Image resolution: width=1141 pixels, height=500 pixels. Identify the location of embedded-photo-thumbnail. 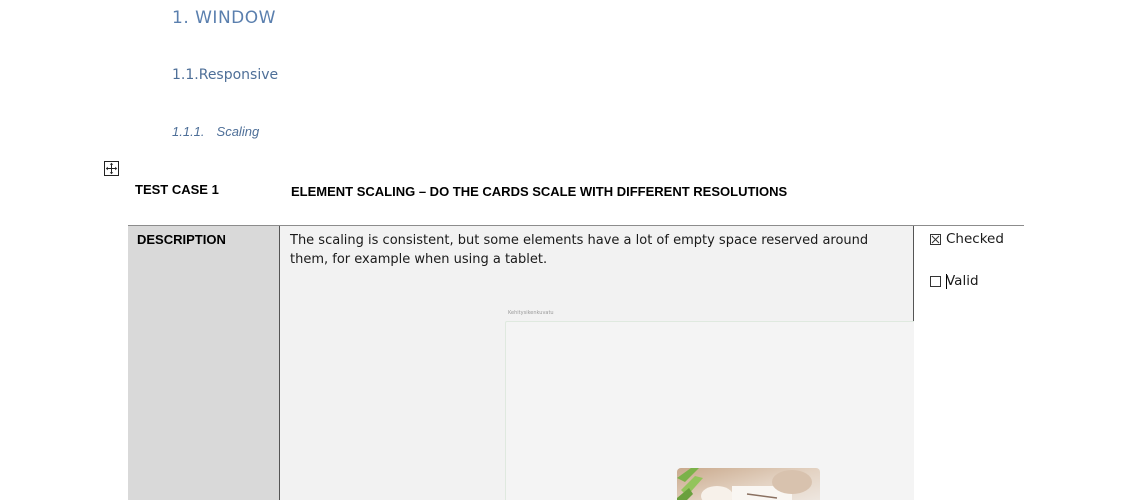
(748, 484).